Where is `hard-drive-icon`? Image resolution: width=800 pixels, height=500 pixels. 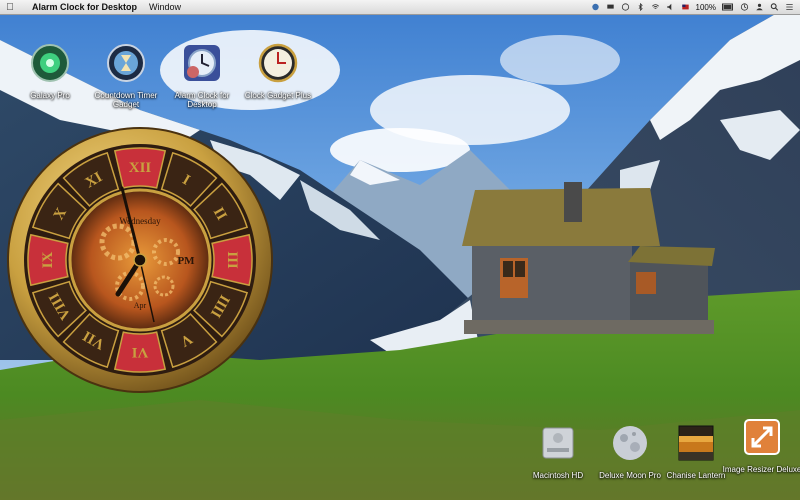 hard-drive-icon is located at coordinates (558, 443).